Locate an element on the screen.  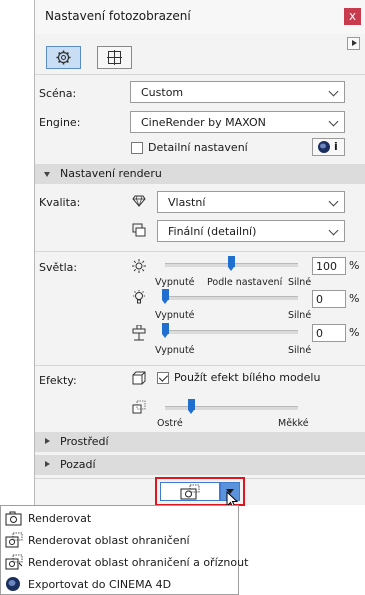
scene-select: Custom is located at coordinates (237, 92).